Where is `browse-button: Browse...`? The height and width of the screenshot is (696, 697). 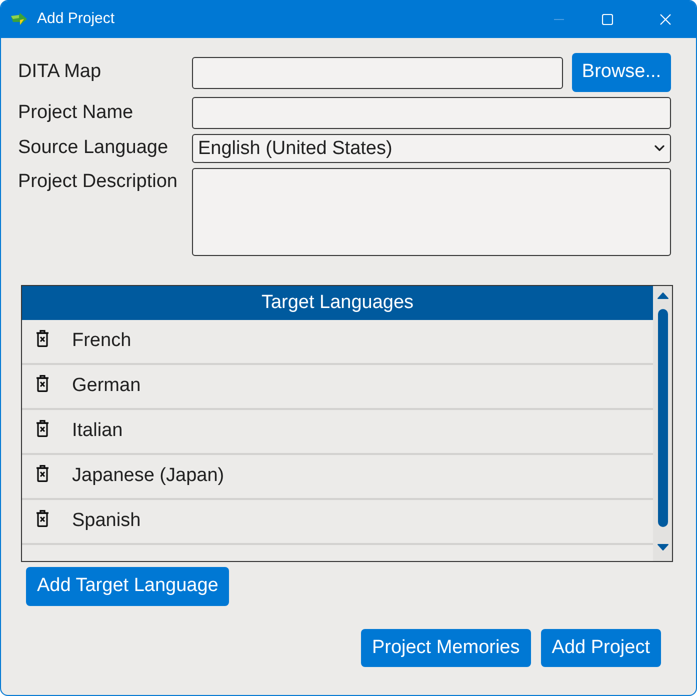
browse-button: Browse... is located at coordinates (621, 72).